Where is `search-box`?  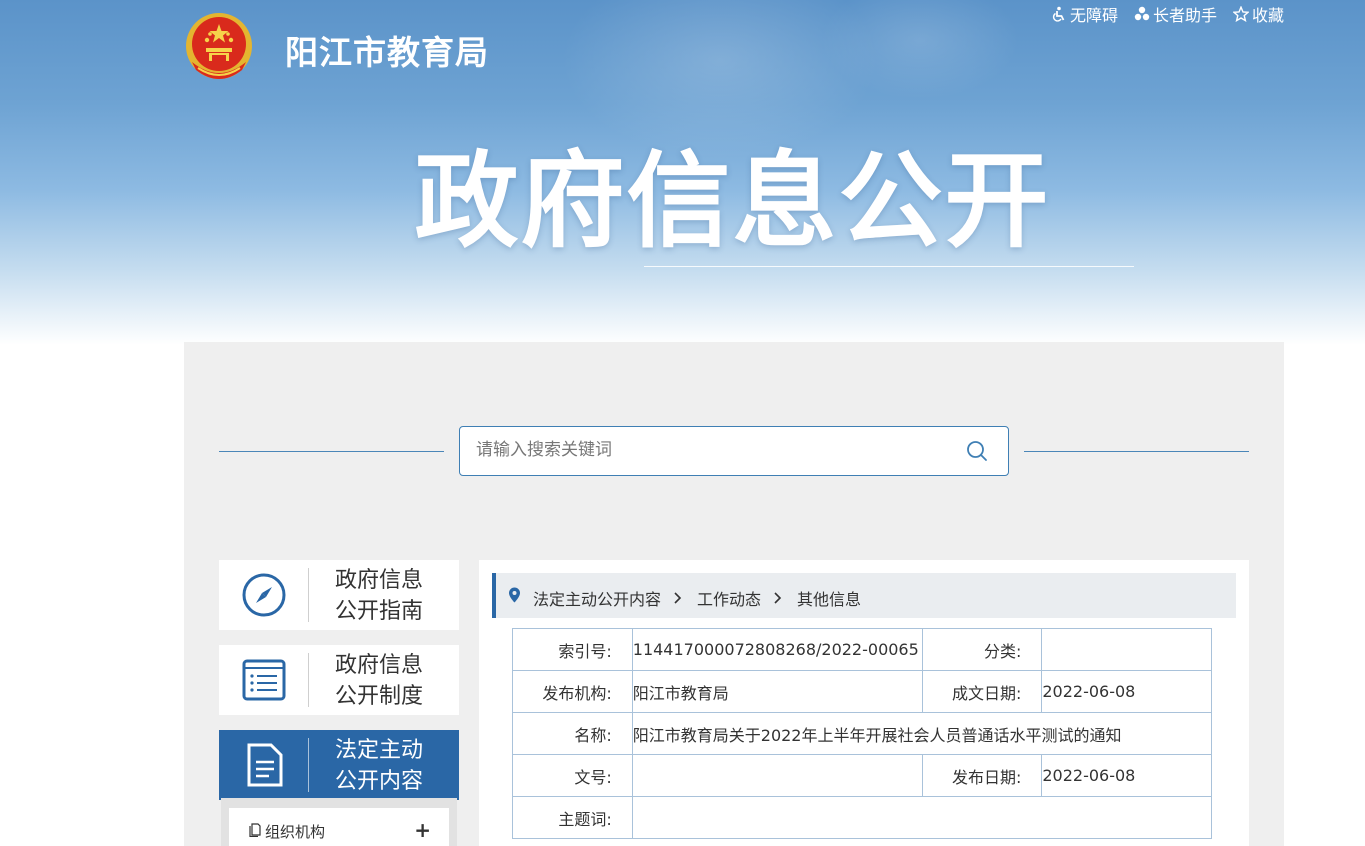
search-box is located at coordinates (734, 451).